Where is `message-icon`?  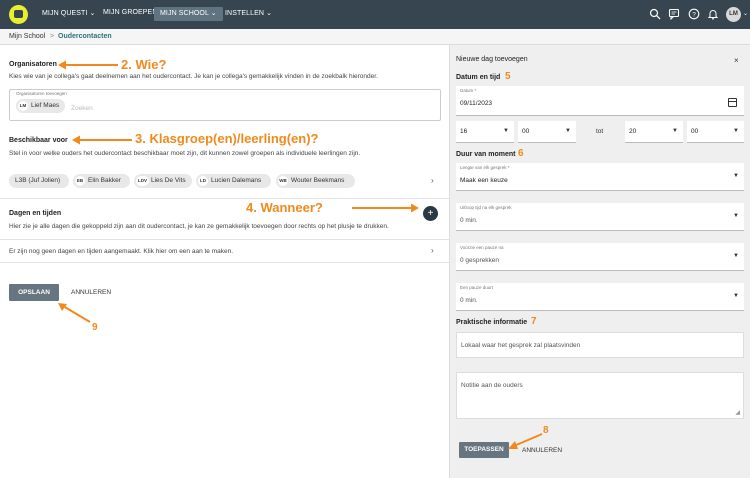 message-icon is located at coordinates (674, 14).